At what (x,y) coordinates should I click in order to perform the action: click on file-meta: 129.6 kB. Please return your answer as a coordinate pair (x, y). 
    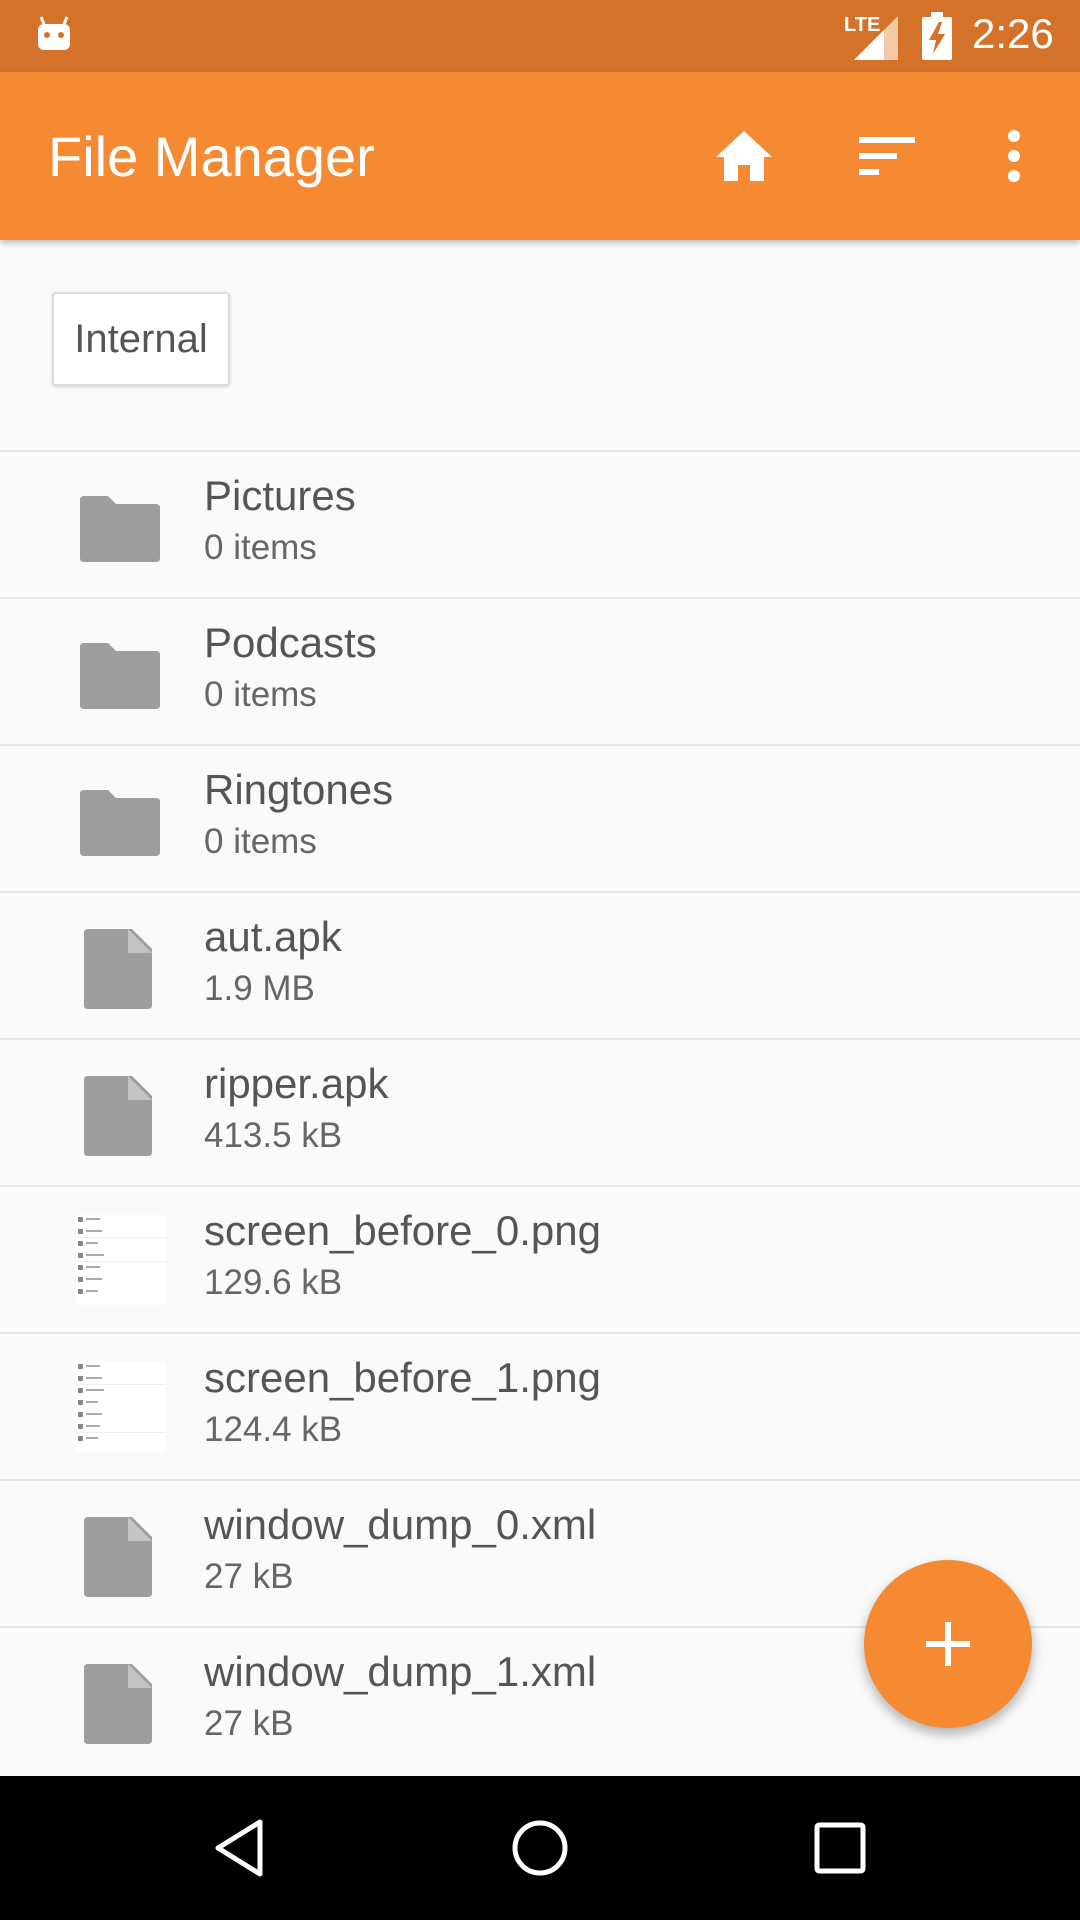
    Looking at the image, I should click on (273, 1282).